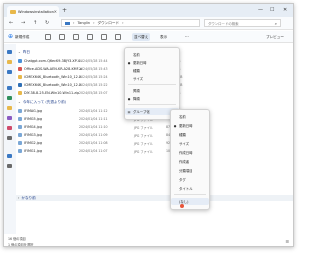 The image size is (320, 253). Describe the element at coordinates (141, 112) in the screenshot. I see `menu-item-label: グループ化` at that location.